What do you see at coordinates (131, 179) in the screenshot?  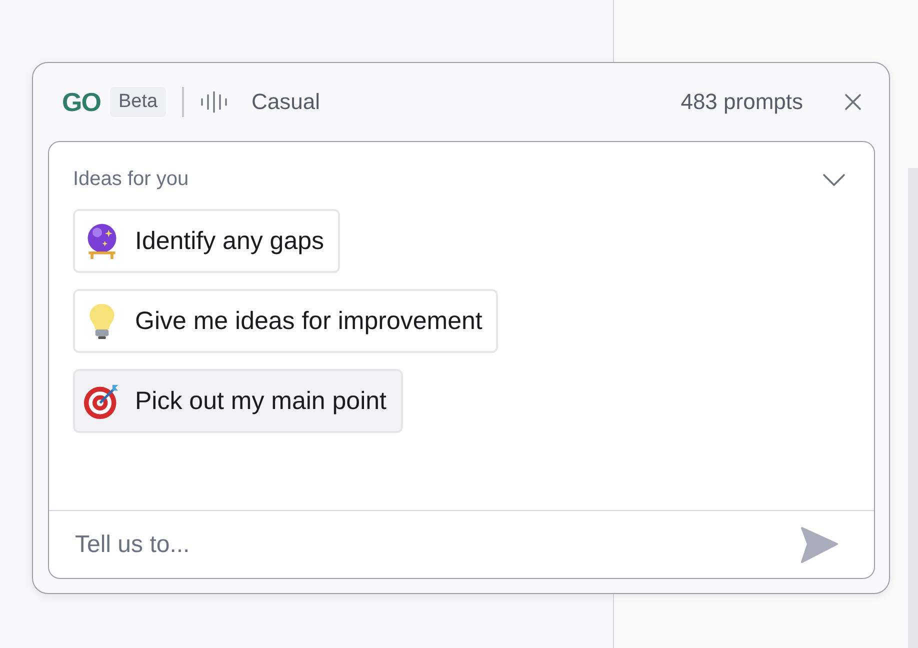 I see `section-title: Ideas for you` at bounding box center [131, 179].